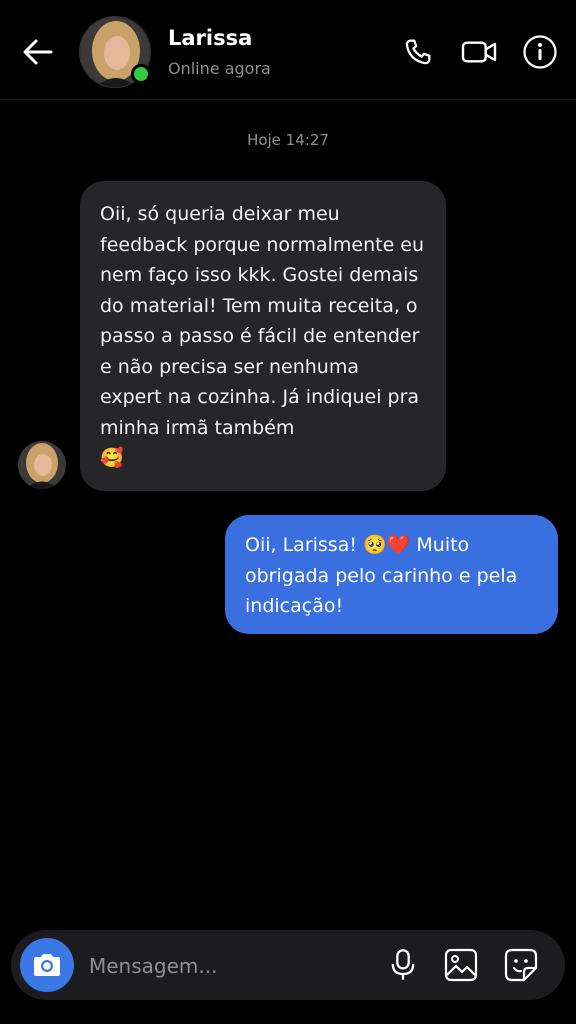  I want to click on contact-status: Online agora, so click(219, 68).